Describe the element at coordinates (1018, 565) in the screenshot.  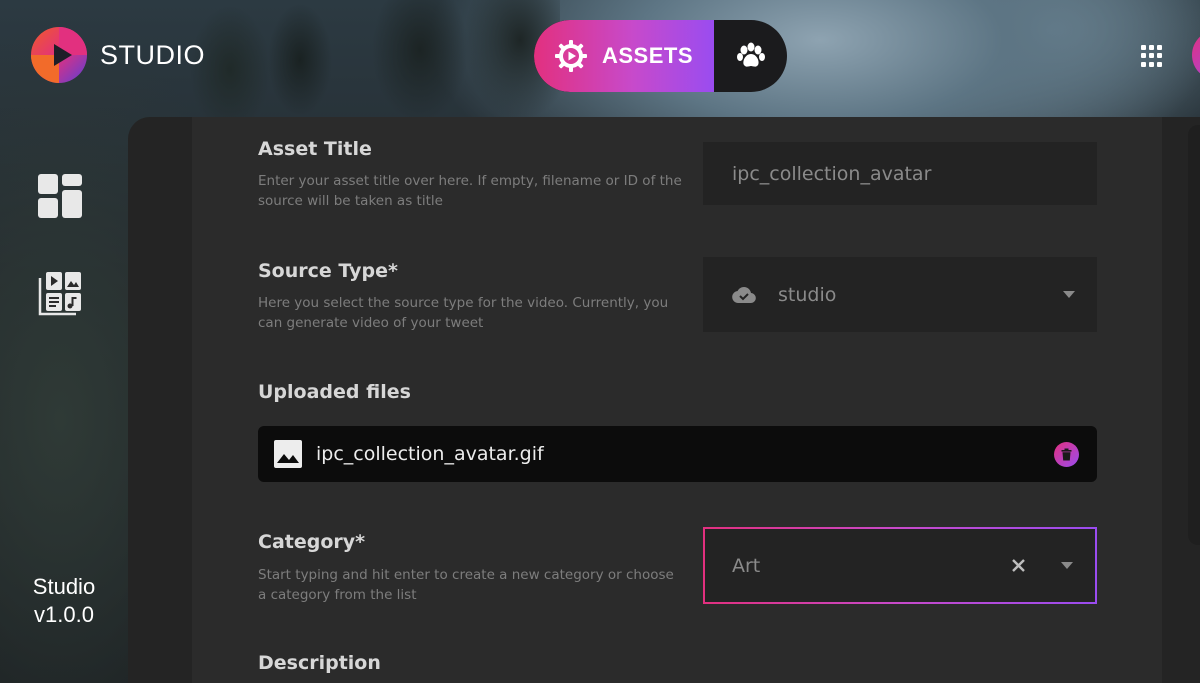
I see `clear-icon` at that location.